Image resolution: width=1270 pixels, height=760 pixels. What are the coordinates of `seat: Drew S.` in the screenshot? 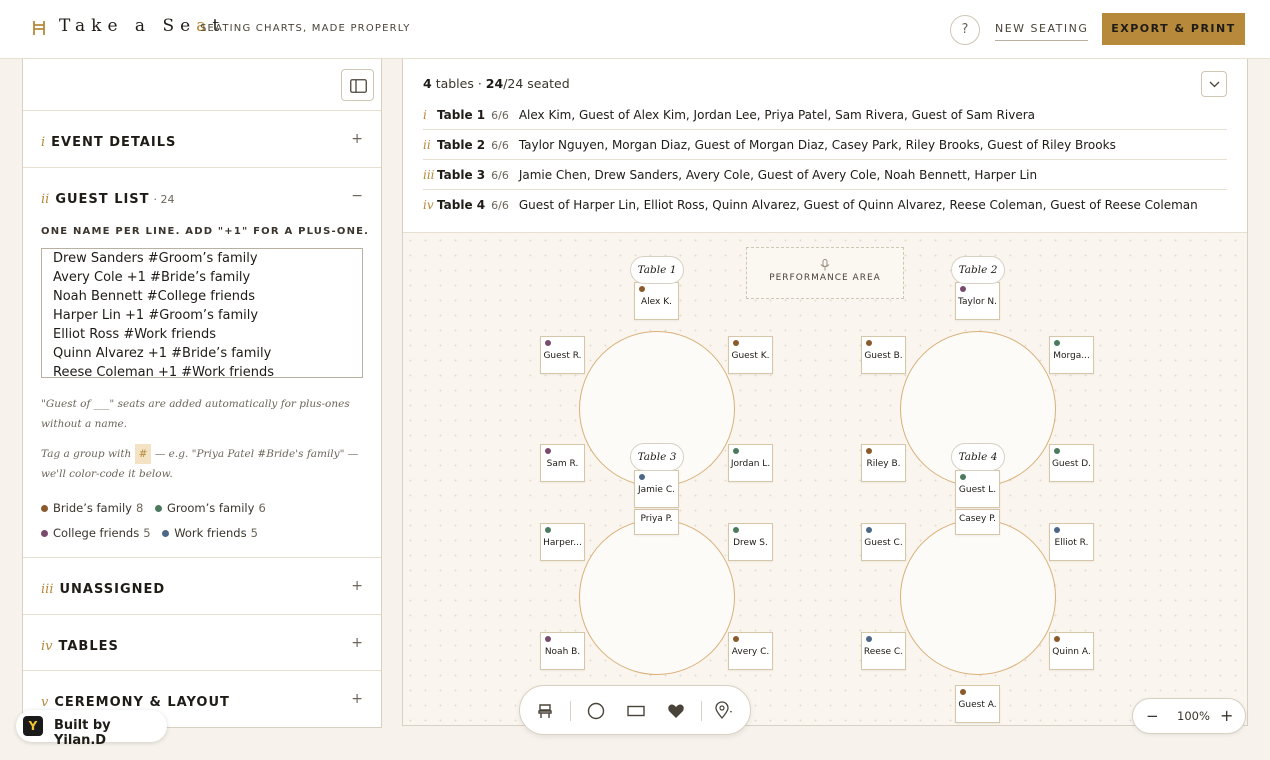 It's located at (750, 542).